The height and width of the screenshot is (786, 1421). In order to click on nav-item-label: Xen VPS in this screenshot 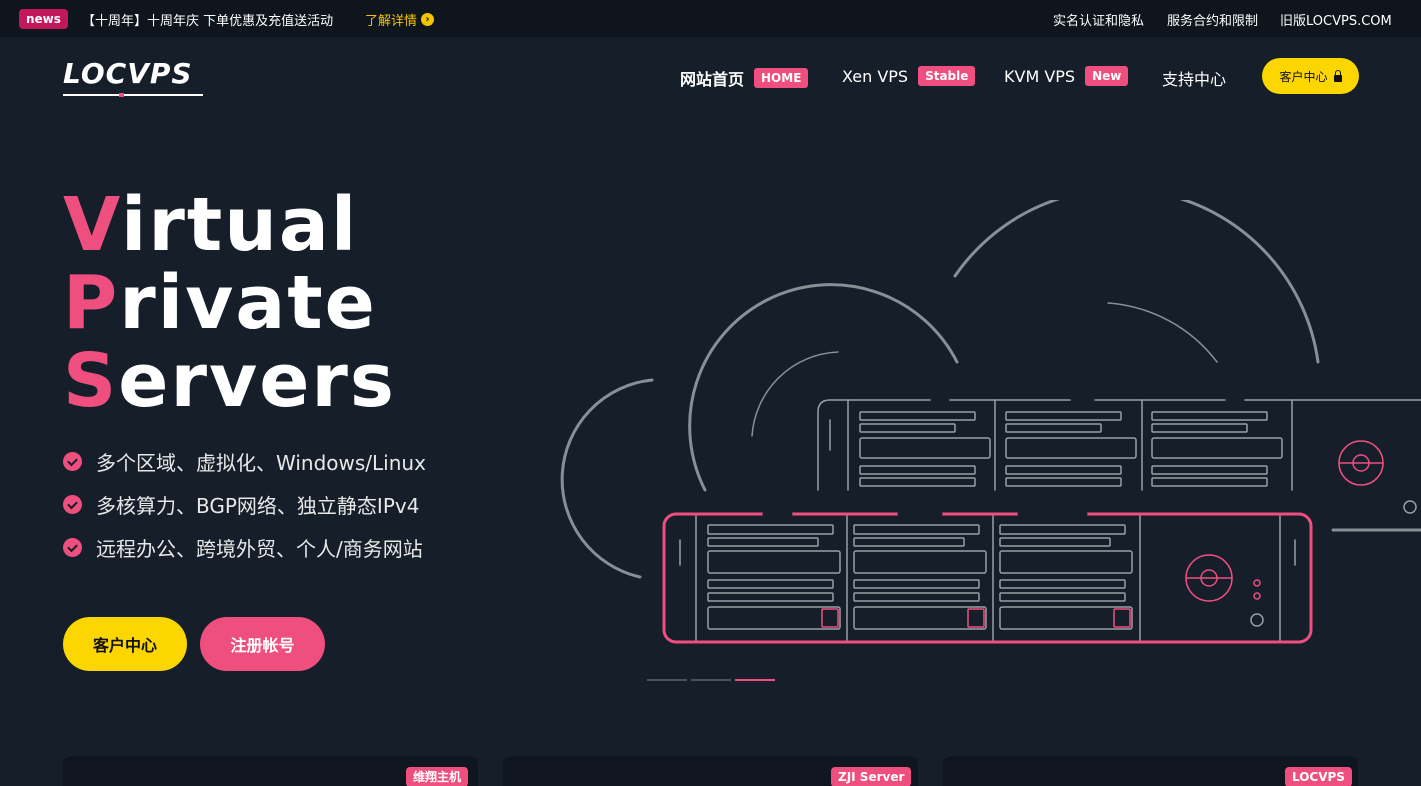, I will do `click(875, 76)`.